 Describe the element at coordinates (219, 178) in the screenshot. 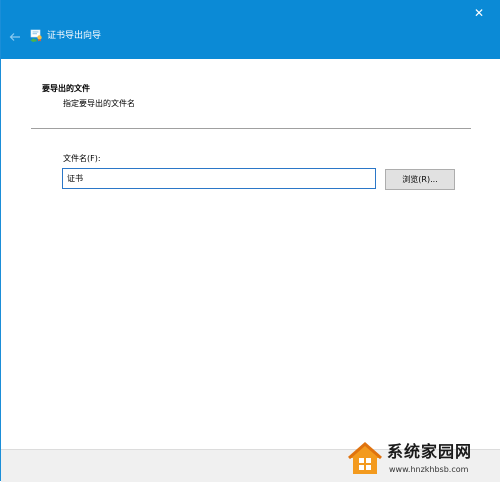

I see `file-name-input` at that location.